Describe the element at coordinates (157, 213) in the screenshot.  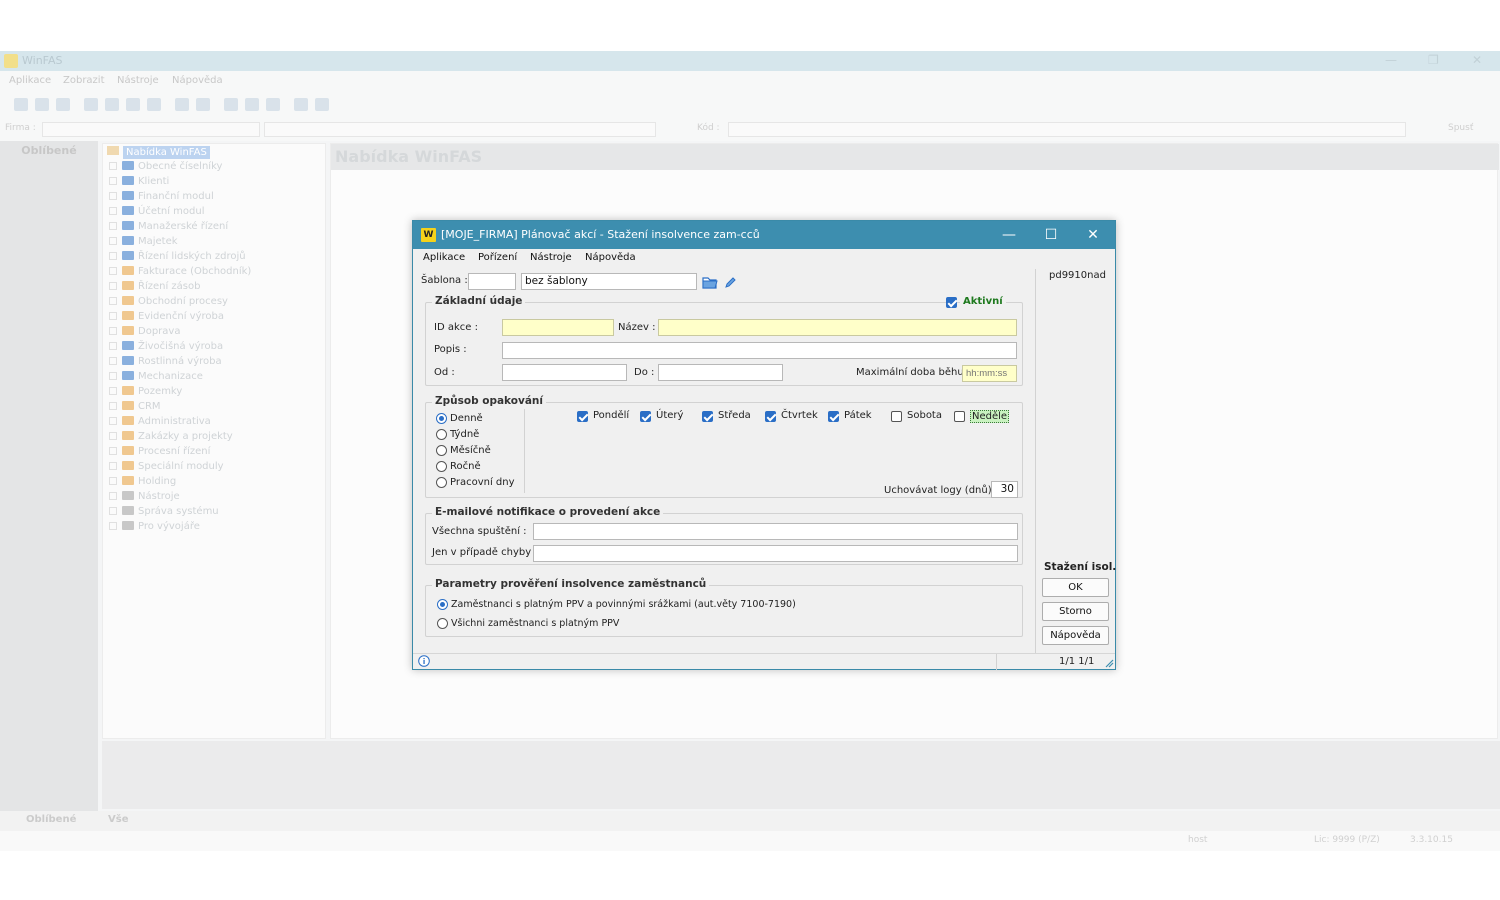
I see `tree-item: Účetní modul` at that location.